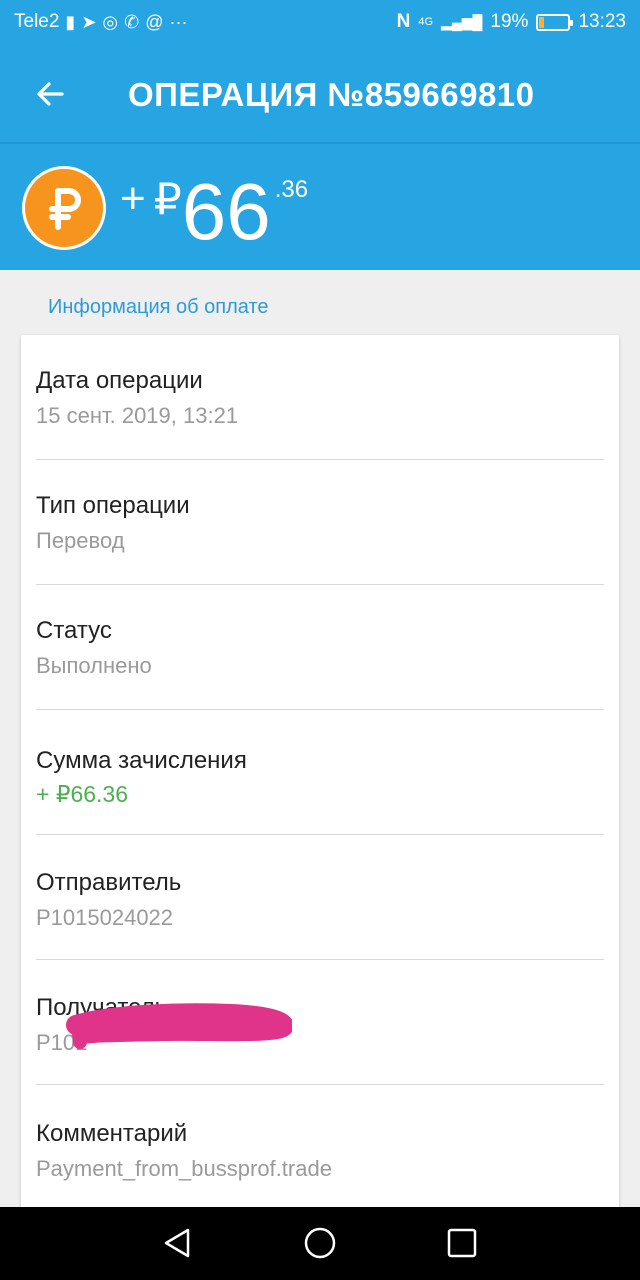  What do you see at coordinates (291, 189) in the screenshot?
I see `amount-decimal: .36` at bounding box center [291, 189].